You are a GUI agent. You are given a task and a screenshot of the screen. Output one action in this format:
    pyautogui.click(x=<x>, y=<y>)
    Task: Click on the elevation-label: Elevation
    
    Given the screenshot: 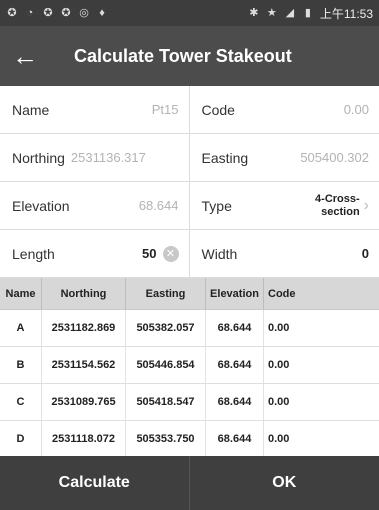 What is the action you would take?
    pyautogui.click(x=41, y=205)
    